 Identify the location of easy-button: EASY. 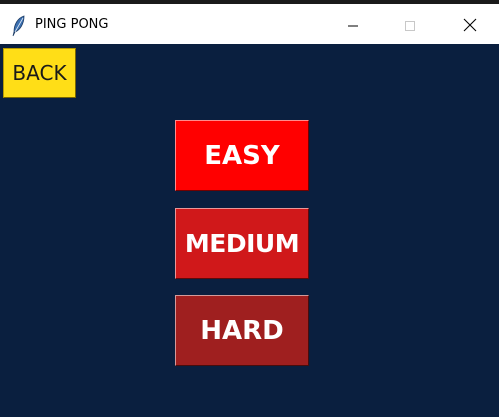
(242, 155).